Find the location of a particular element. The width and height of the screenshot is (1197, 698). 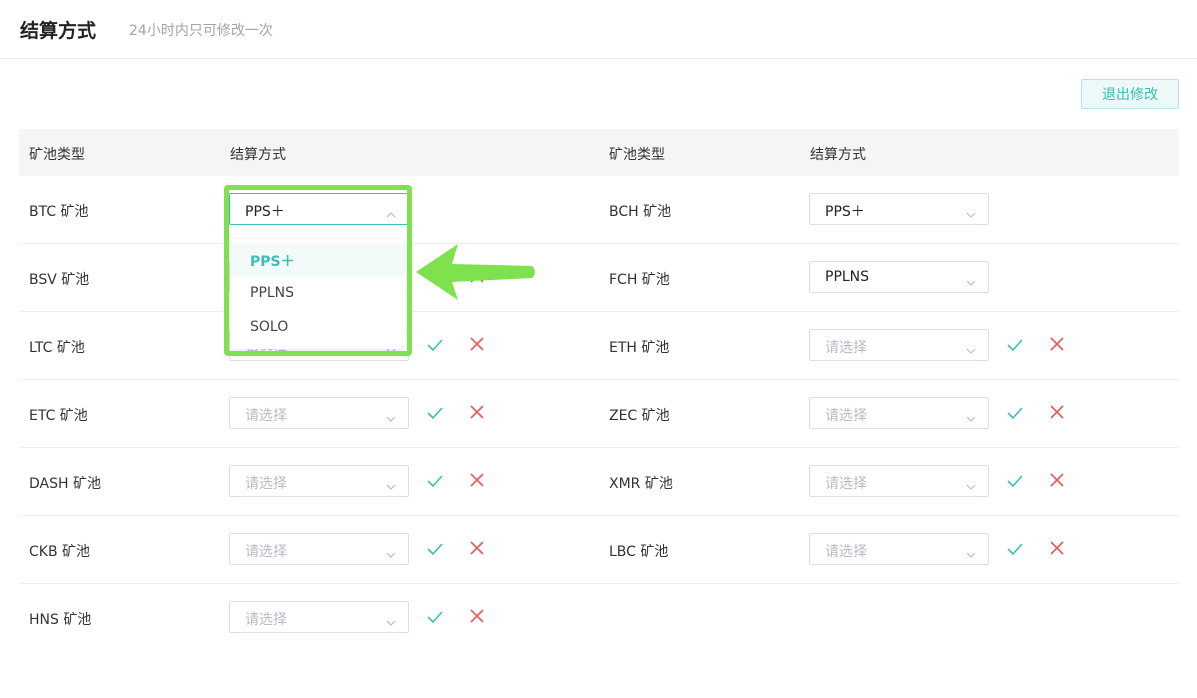

pool-name-right: BCH 矿池 is located at coordinates (640, 212).